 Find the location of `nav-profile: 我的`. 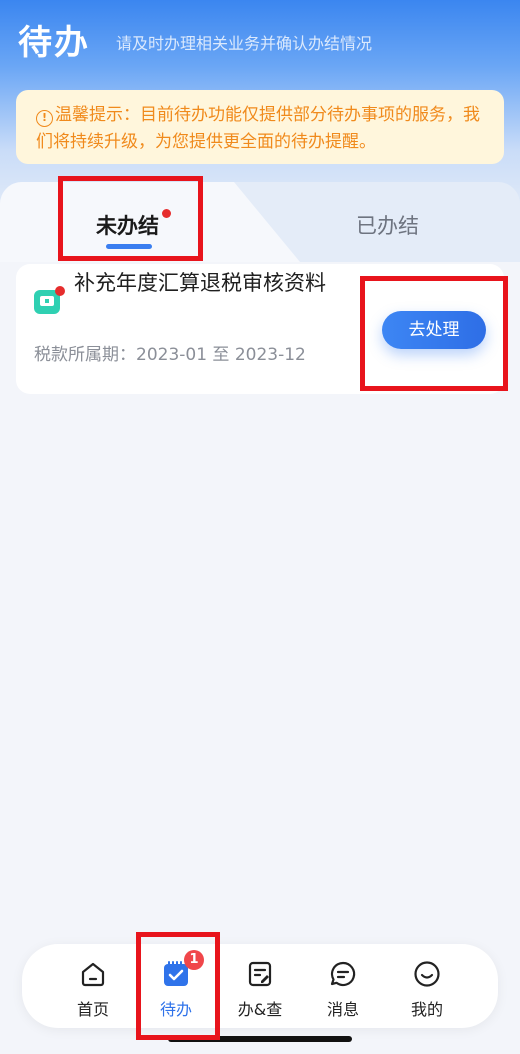

nav-profile: 我的 is located at coordinates (427, 989).